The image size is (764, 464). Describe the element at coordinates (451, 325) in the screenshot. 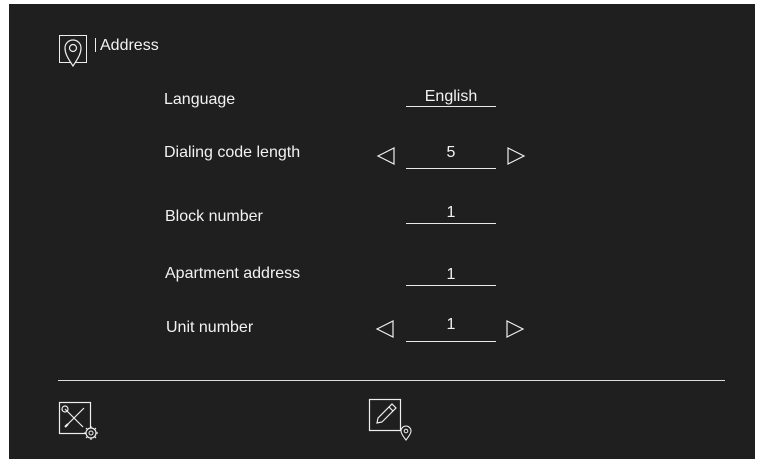

I see `unit-number-value: 1` at that location.